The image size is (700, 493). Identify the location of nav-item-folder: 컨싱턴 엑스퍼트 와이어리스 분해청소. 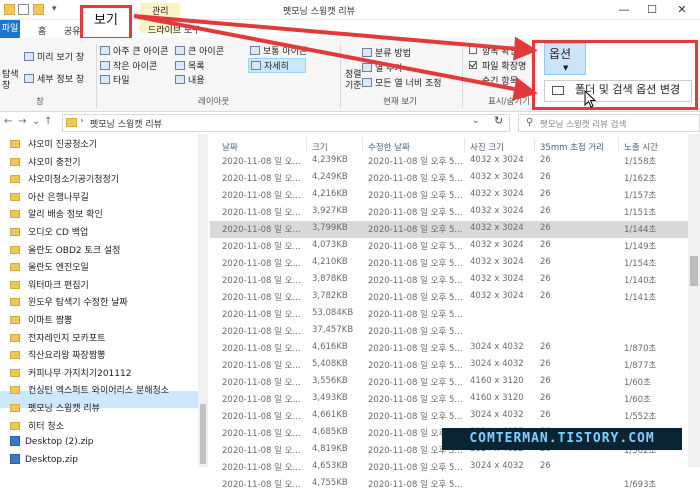
(89, 391).